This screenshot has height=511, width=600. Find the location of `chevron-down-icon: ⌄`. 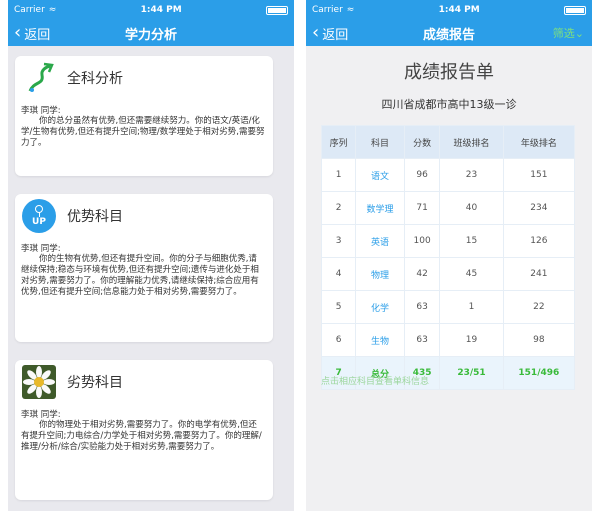

chevron-down-icon: ⌄ is located at coordinates (579, 33).